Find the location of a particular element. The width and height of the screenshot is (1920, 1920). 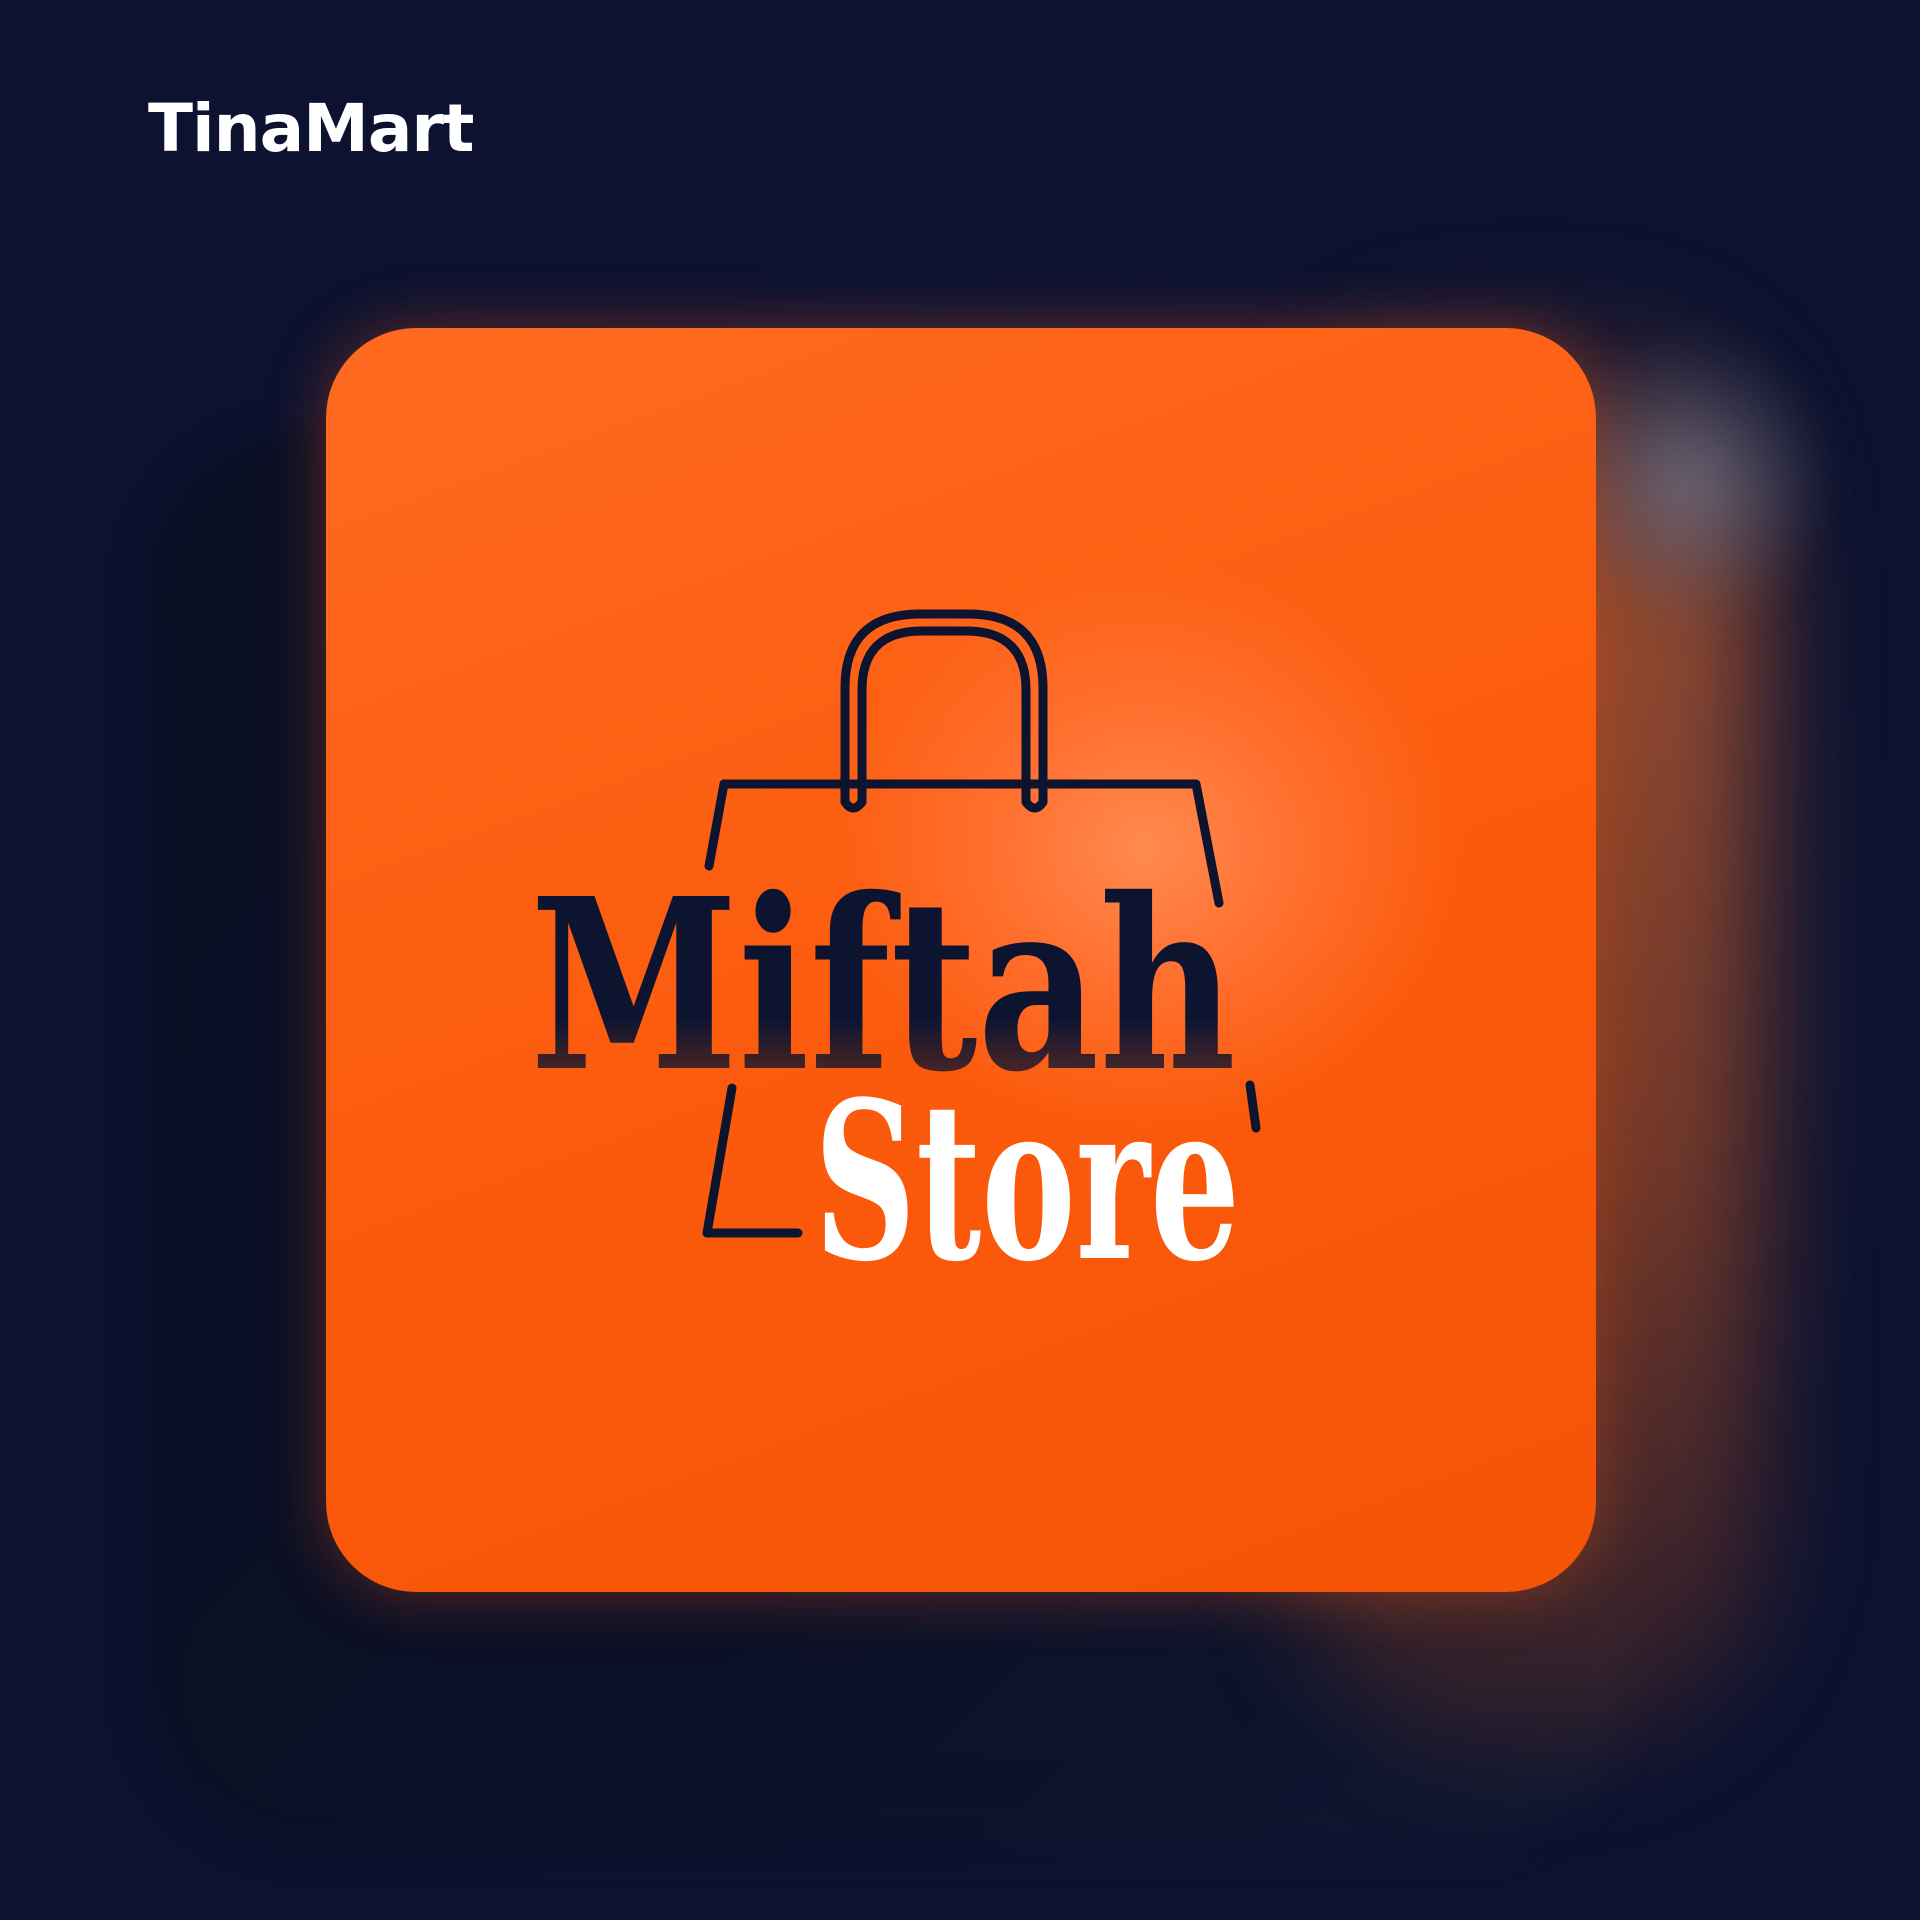

brand-name: TinaMart is located at coordinates (311, 128).